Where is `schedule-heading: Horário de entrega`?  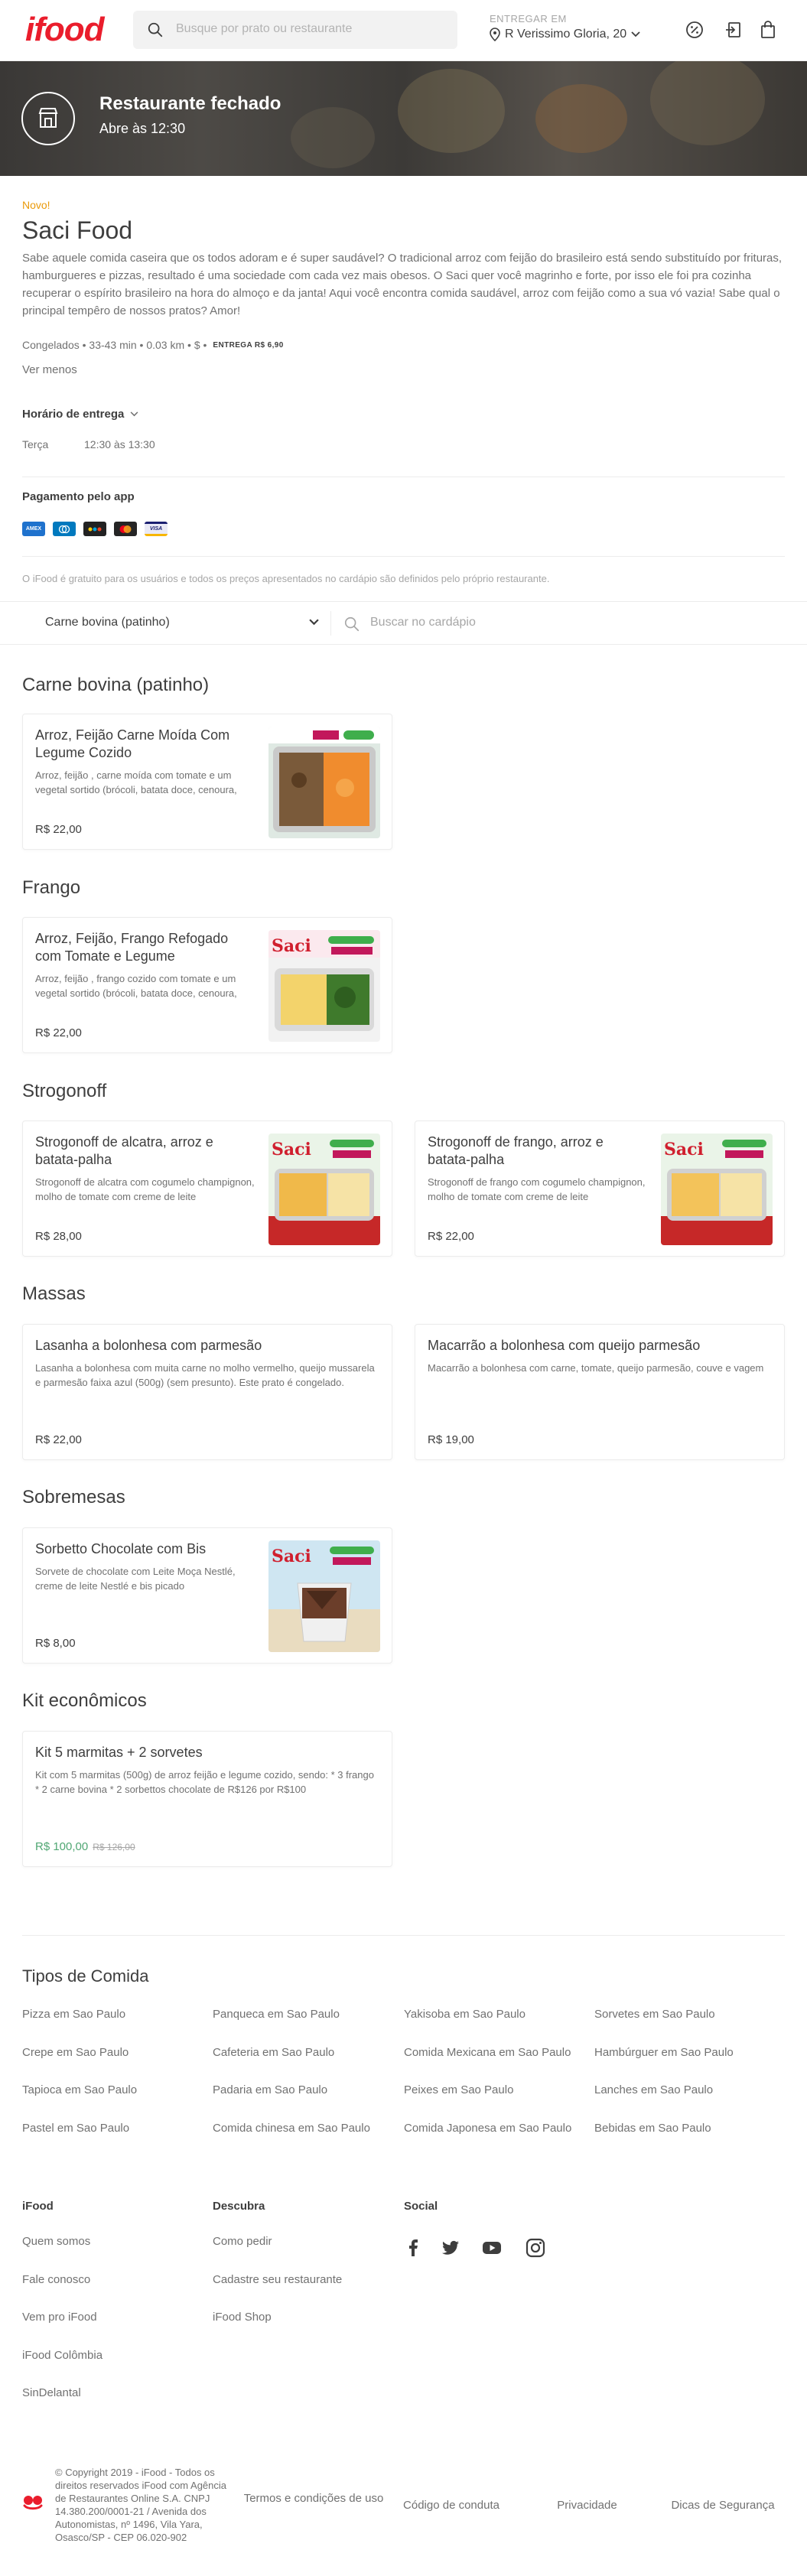
schedule-heading: Horário de entrega is located at coordinates (73, 414).